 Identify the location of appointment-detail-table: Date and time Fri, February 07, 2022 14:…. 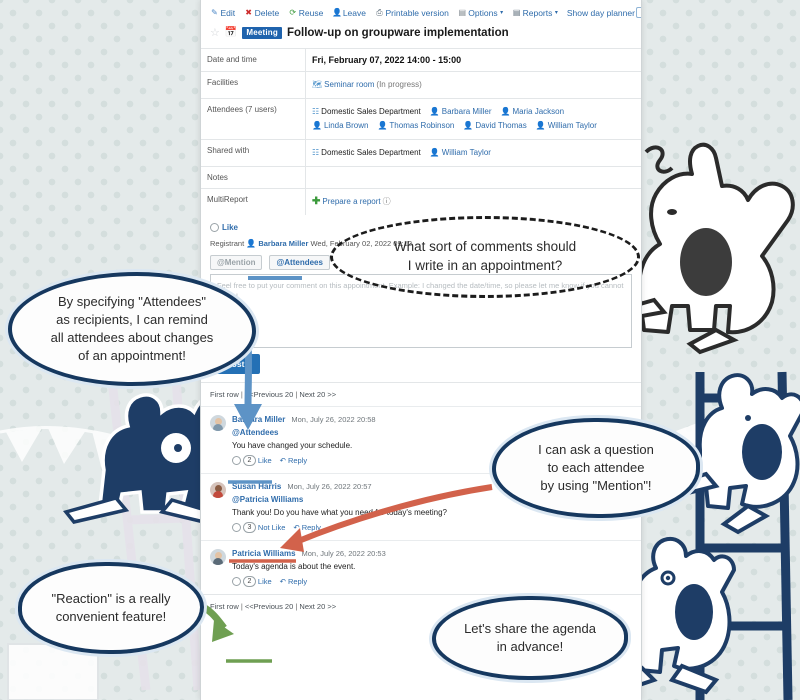
(421, 131).